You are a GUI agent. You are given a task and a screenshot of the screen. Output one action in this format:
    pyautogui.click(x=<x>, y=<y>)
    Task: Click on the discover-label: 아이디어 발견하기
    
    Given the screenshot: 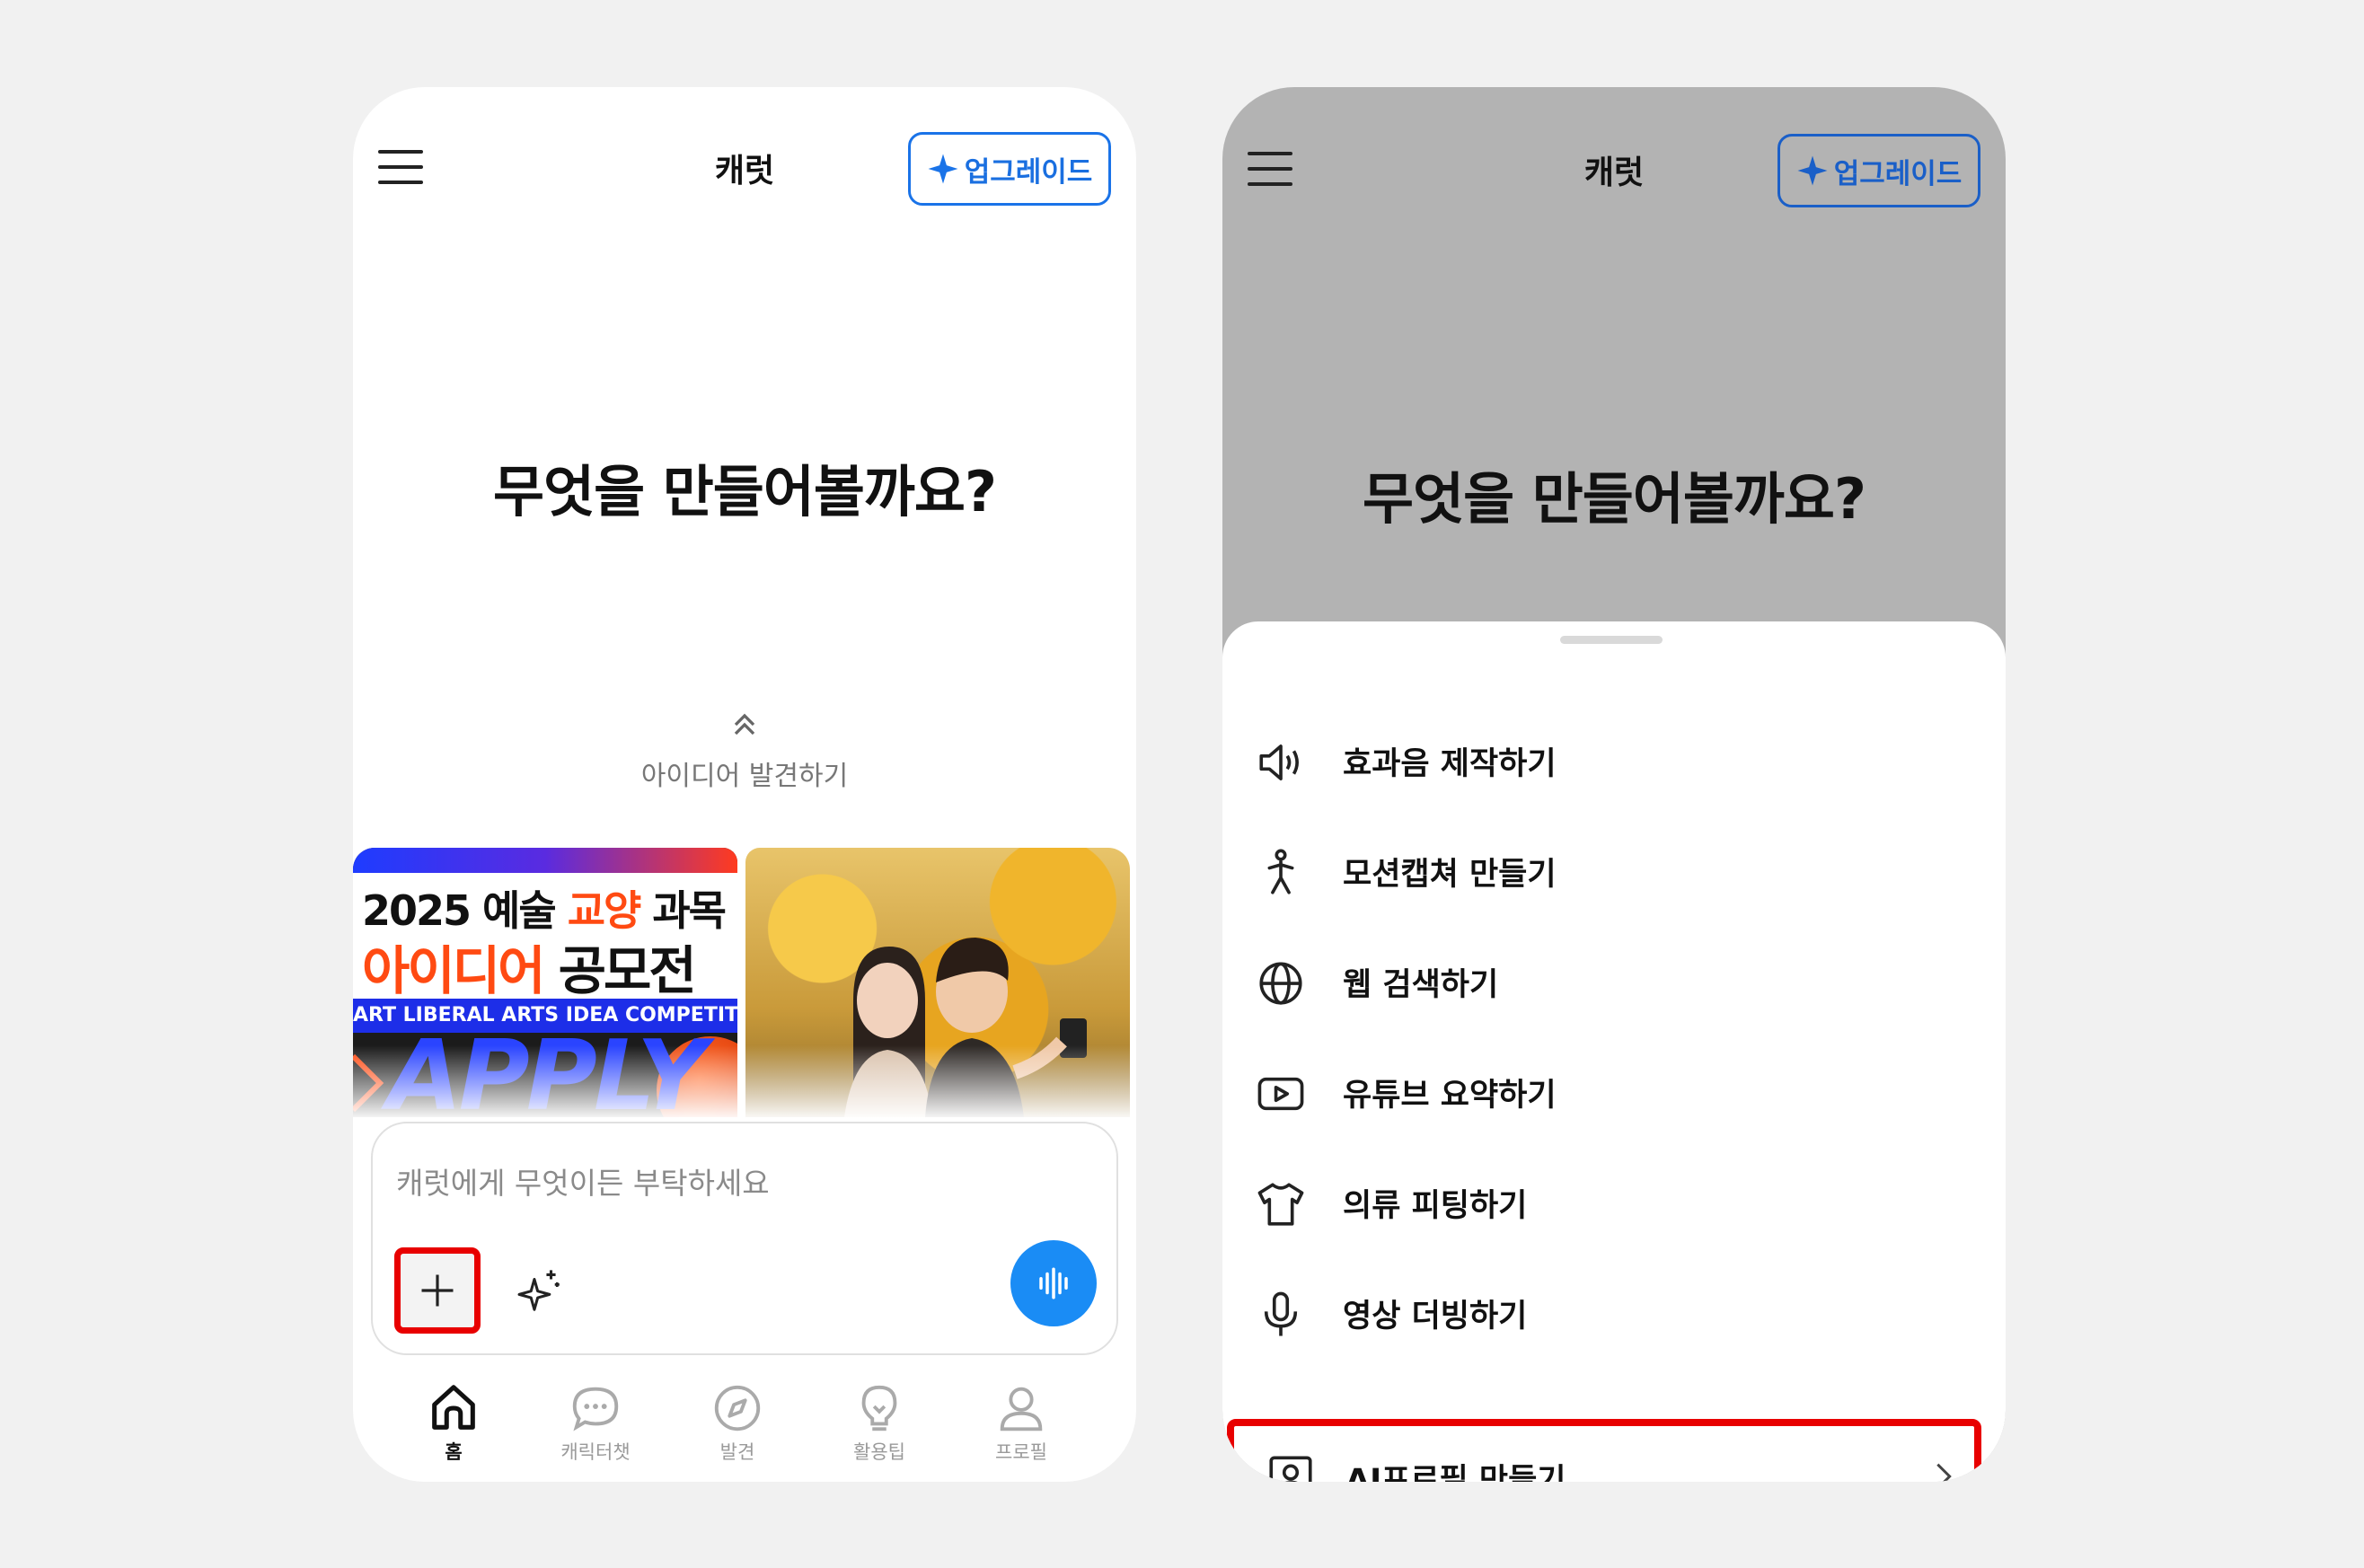 What is the action you would take?
    pyautogui.click(x=745, y=776)
    